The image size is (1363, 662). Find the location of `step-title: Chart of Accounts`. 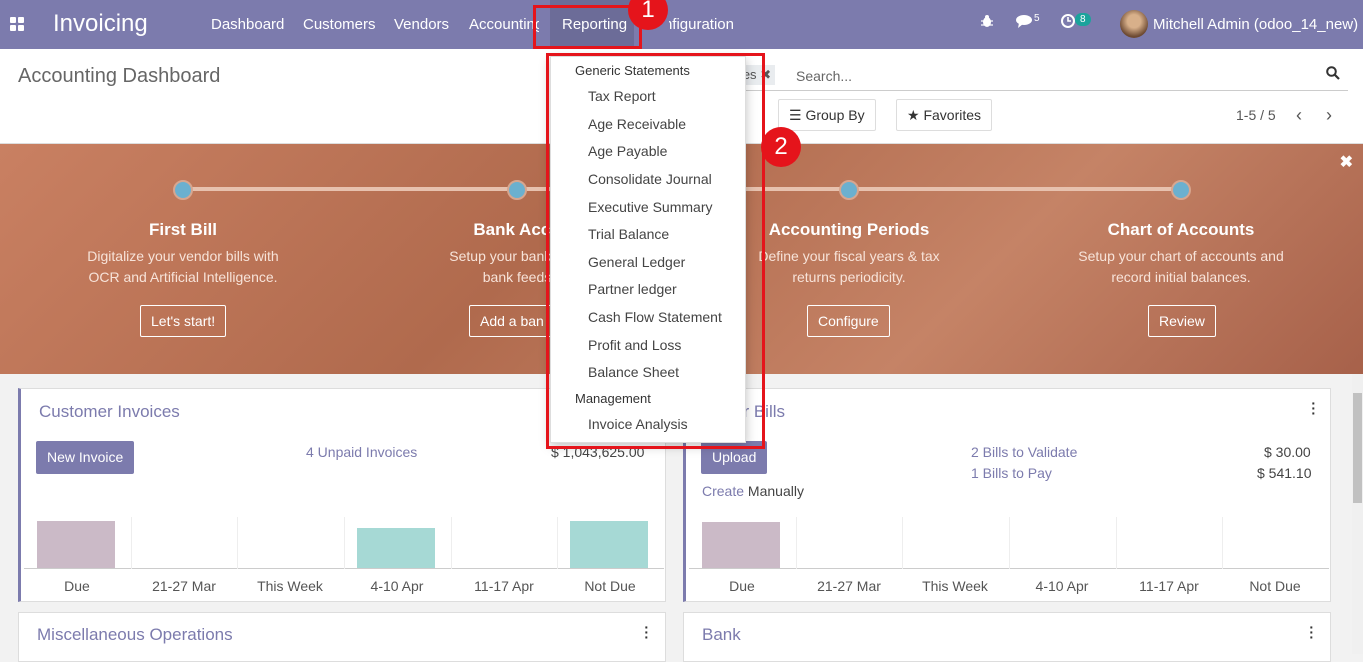

step-title: Chart of Accounts is located at coordinates (1181, 229).